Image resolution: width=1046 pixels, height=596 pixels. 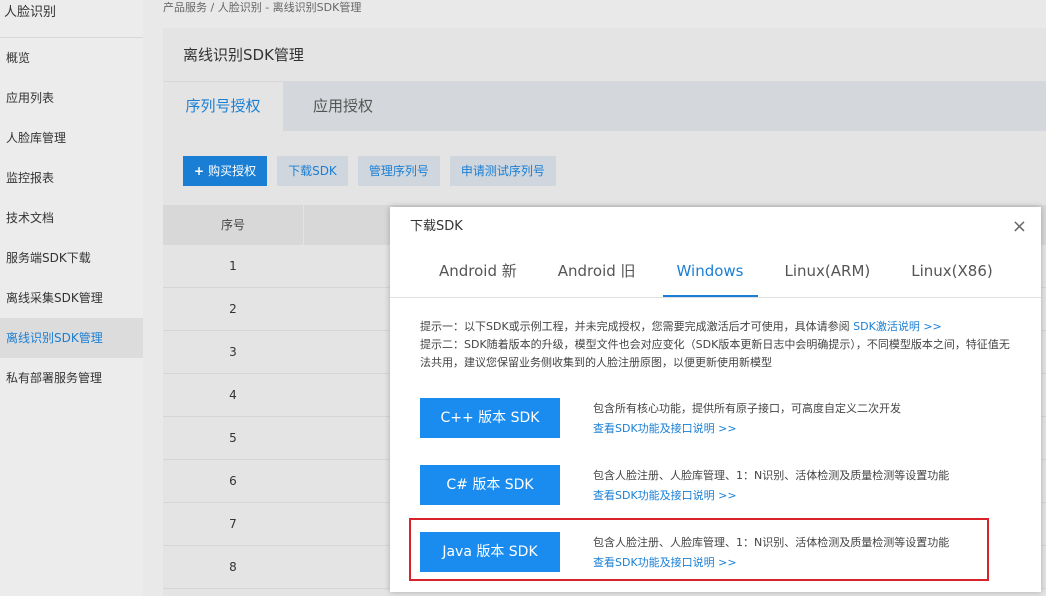 I want to click on tab-android-old: Android 旧, so click(x=597, y=272).